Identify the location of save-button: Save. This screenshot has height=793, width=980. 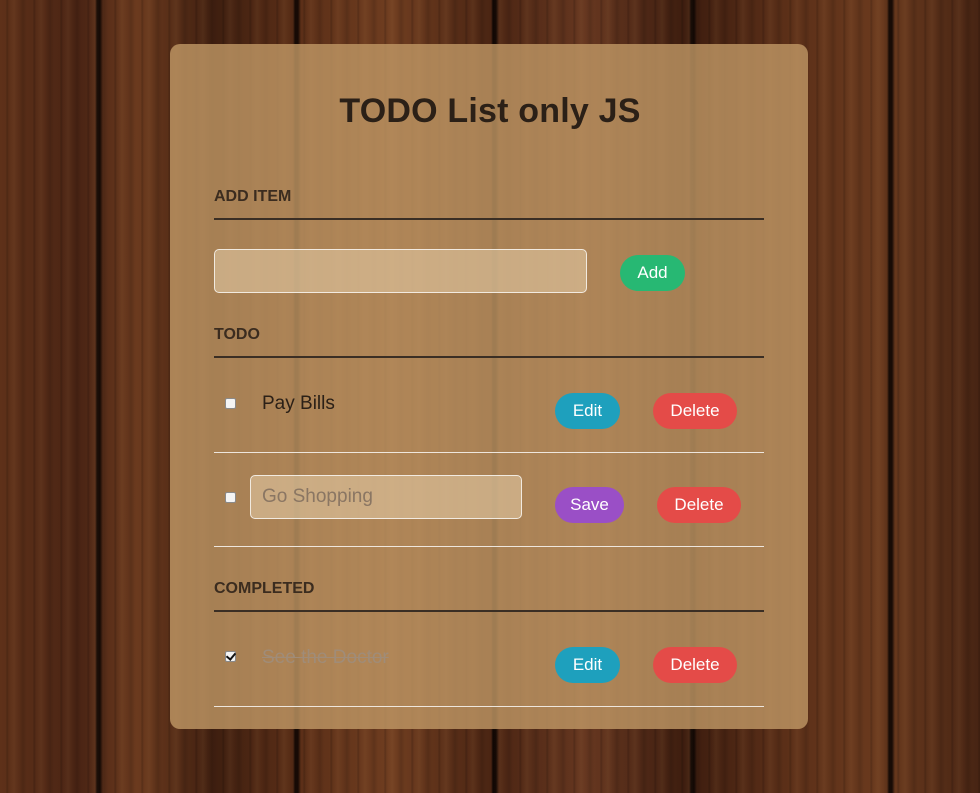
(589, 505).